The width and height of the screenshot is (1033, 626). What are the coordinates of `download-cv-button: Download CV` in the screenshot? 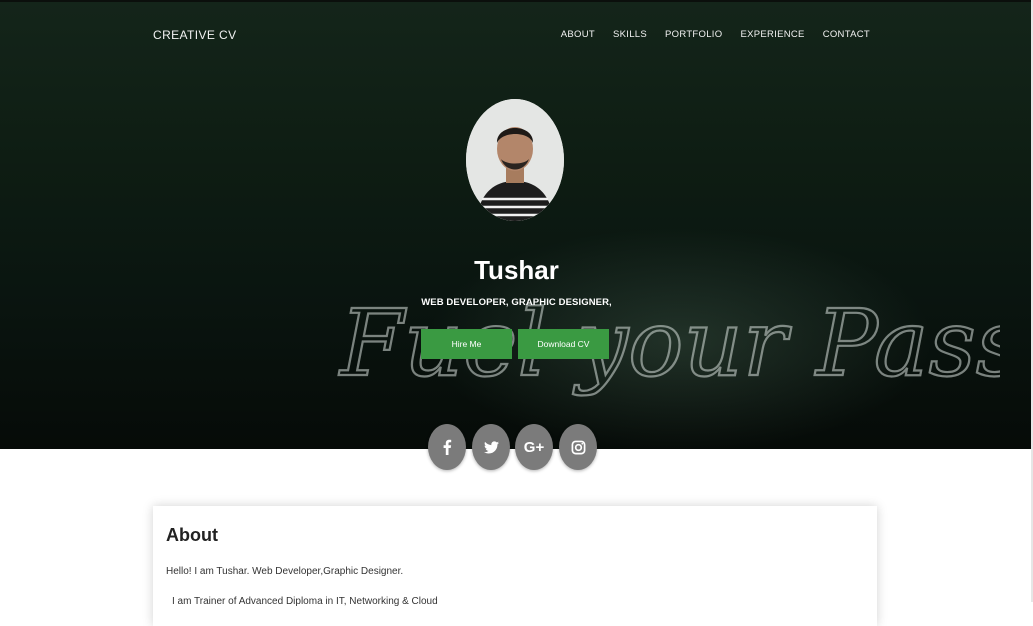 It's located at (563, 344).